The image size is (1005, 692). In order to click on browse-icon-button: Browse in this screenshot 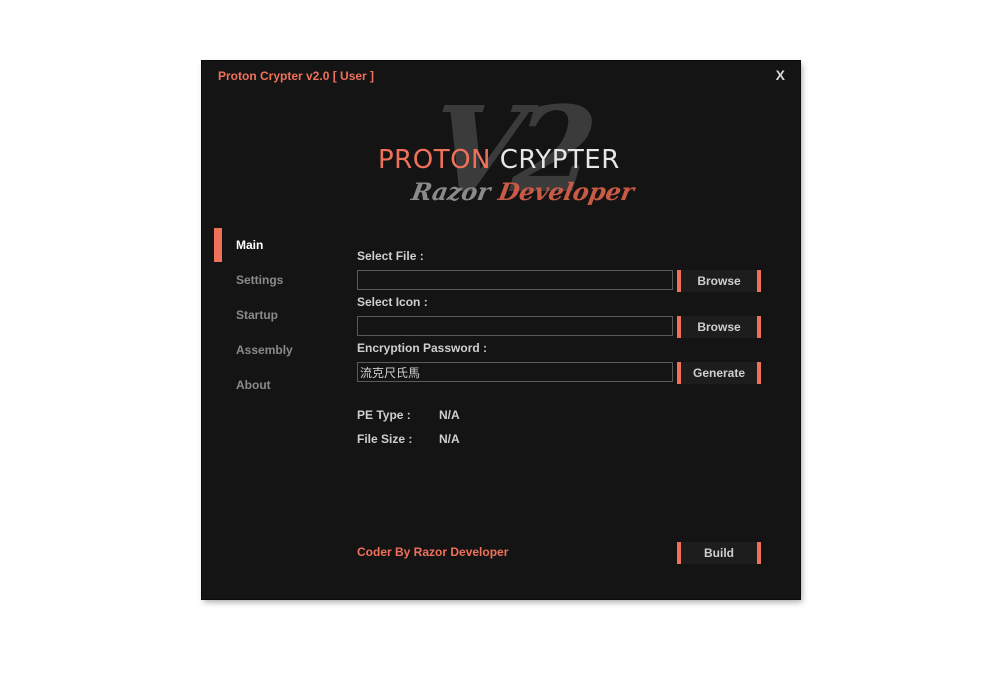, I will do `click(719, 327)`.